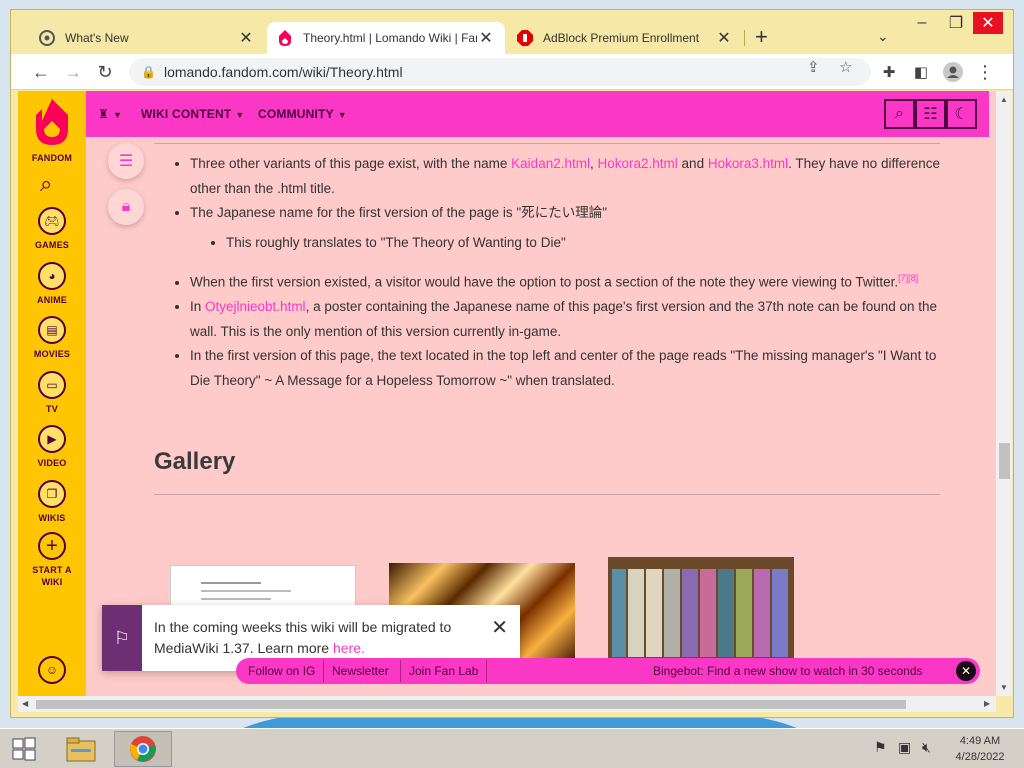 This screenshot has height=768, width=1024. Describe the element at coordinates (956, 23) in the screenshot. I see `maximize-icon: ❐` at that location.